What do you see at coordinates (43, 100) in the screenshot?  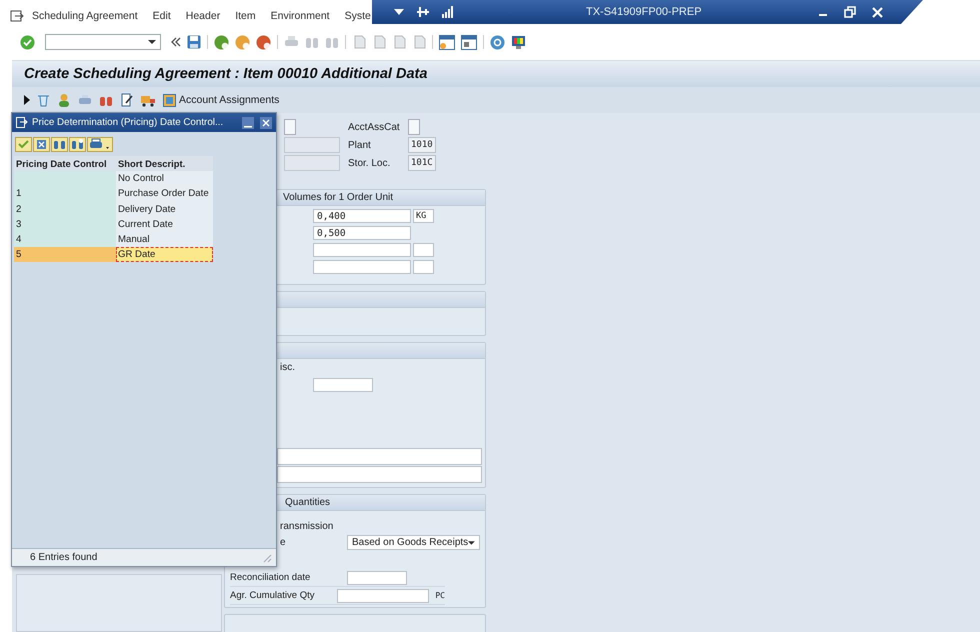 I see `trash-icon` at bounding box center [43, 100].